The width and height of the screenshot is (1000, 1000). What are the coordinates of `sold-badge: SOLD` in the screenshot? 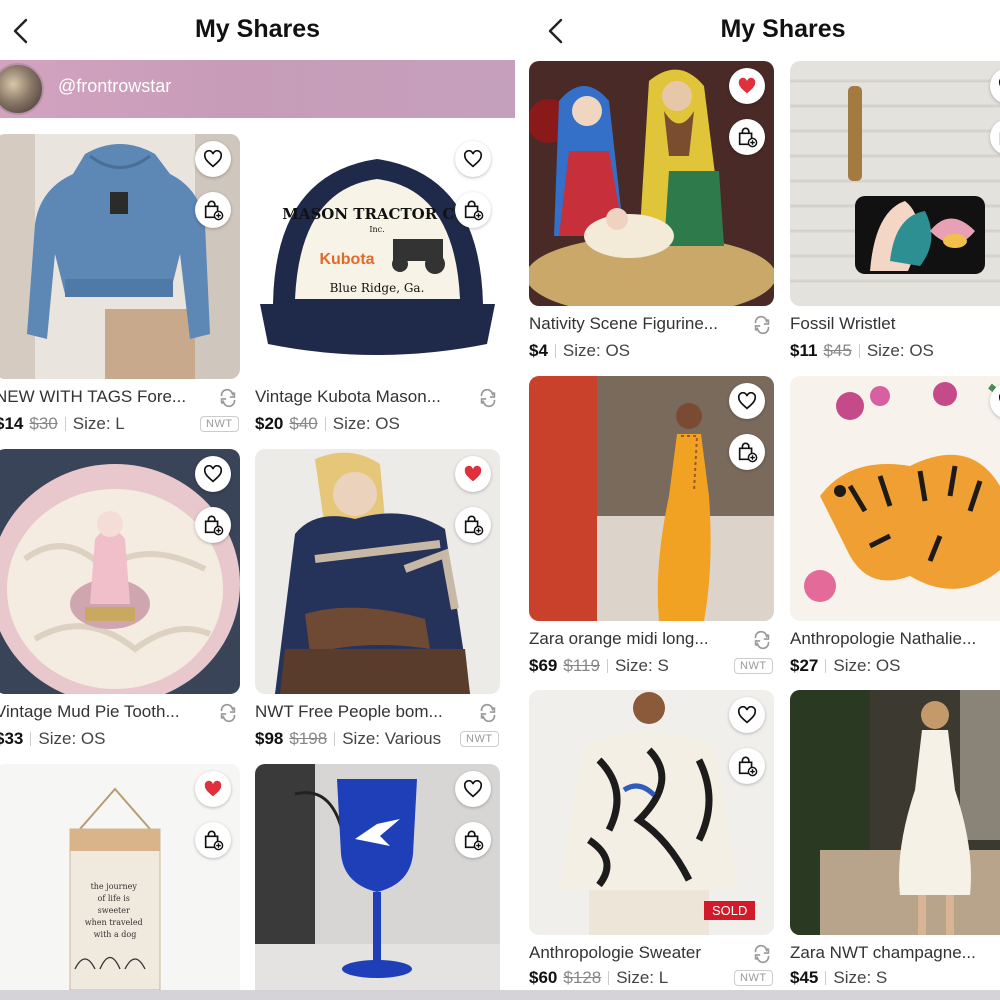 It's located at (730, 910).